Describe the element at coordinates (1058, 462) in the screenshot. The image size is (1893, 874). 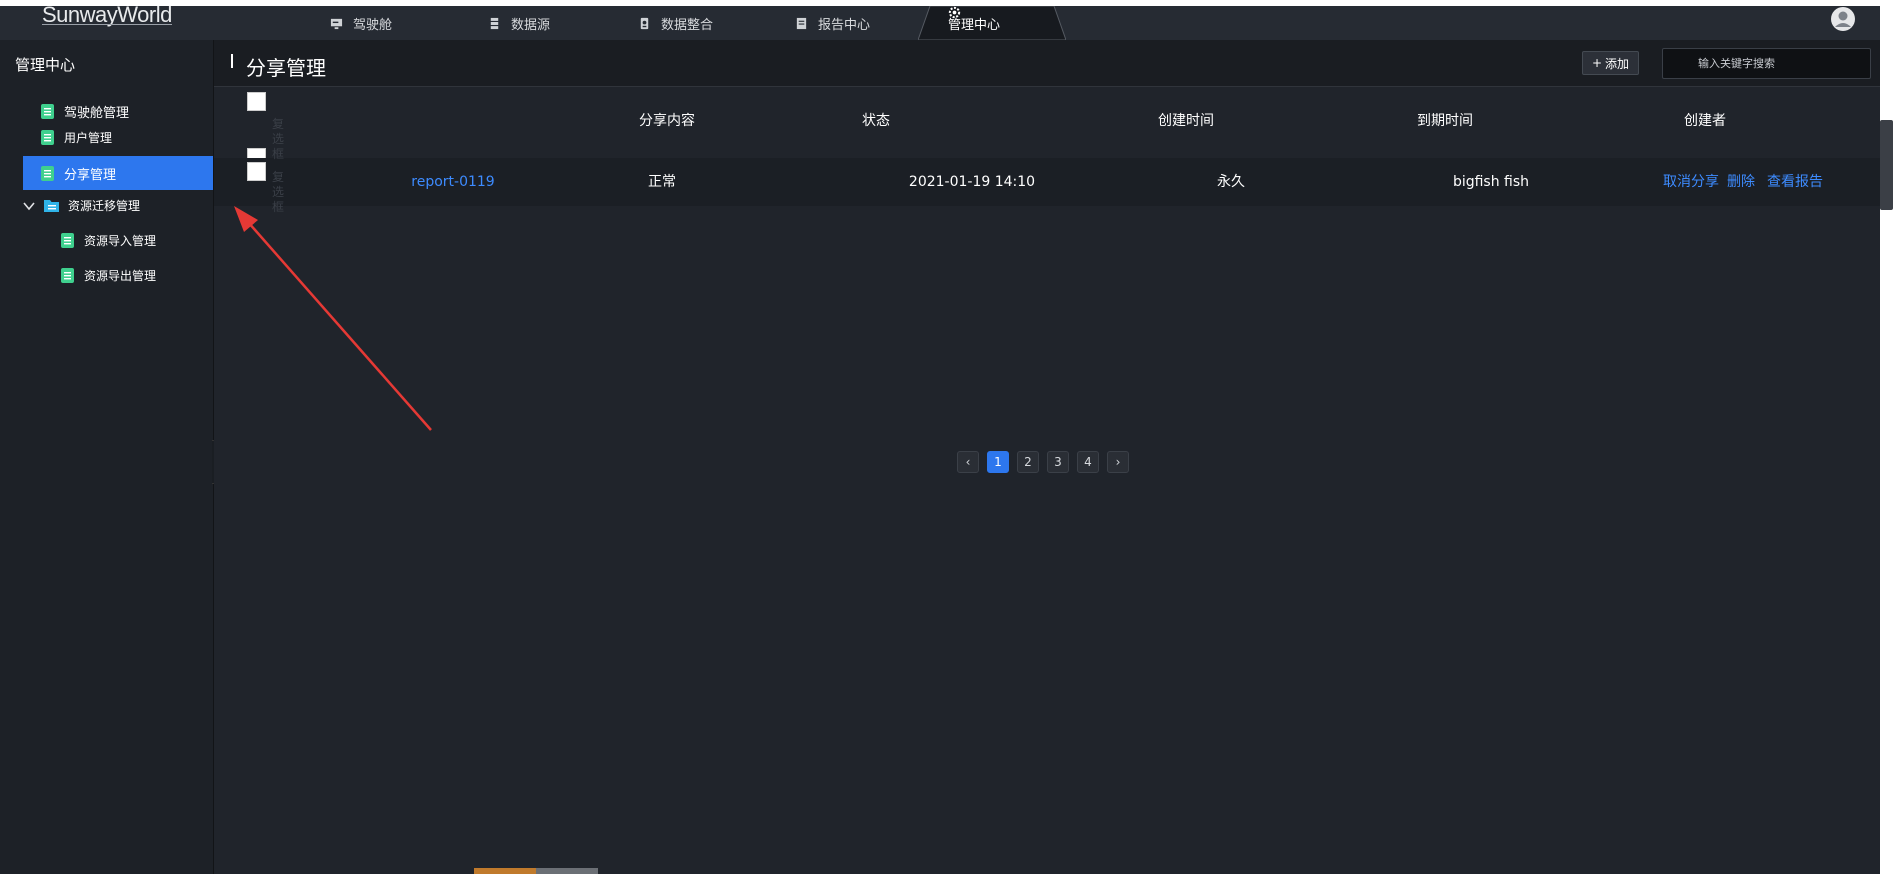
I see `page-button-3: 3` at that location.